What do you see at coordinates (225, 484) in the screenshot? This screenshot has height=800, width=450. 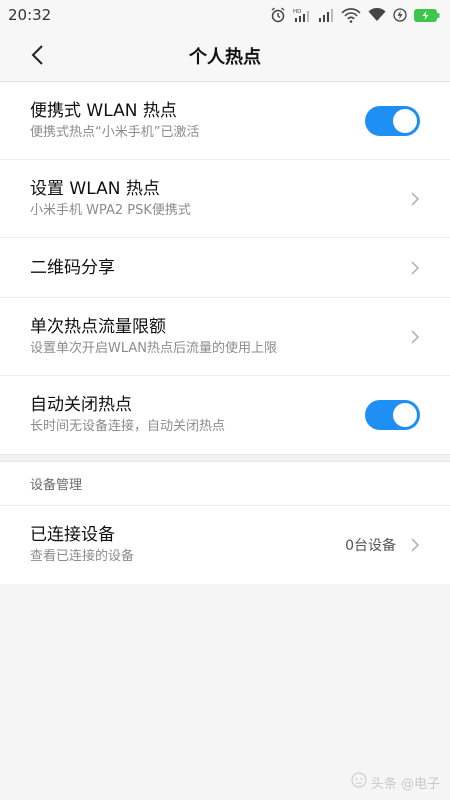 I see `section-header-device-management: 设备管理` at bounding box center [225, 484].